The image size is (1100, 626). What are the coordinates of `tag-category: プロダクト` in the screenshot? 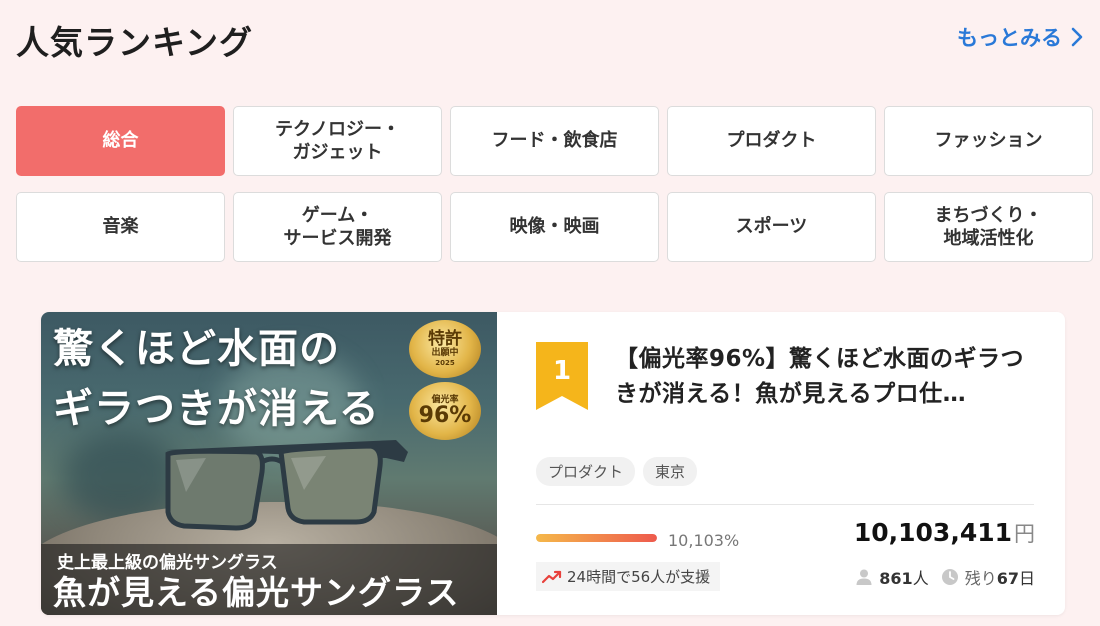 It's located at (586, 471).